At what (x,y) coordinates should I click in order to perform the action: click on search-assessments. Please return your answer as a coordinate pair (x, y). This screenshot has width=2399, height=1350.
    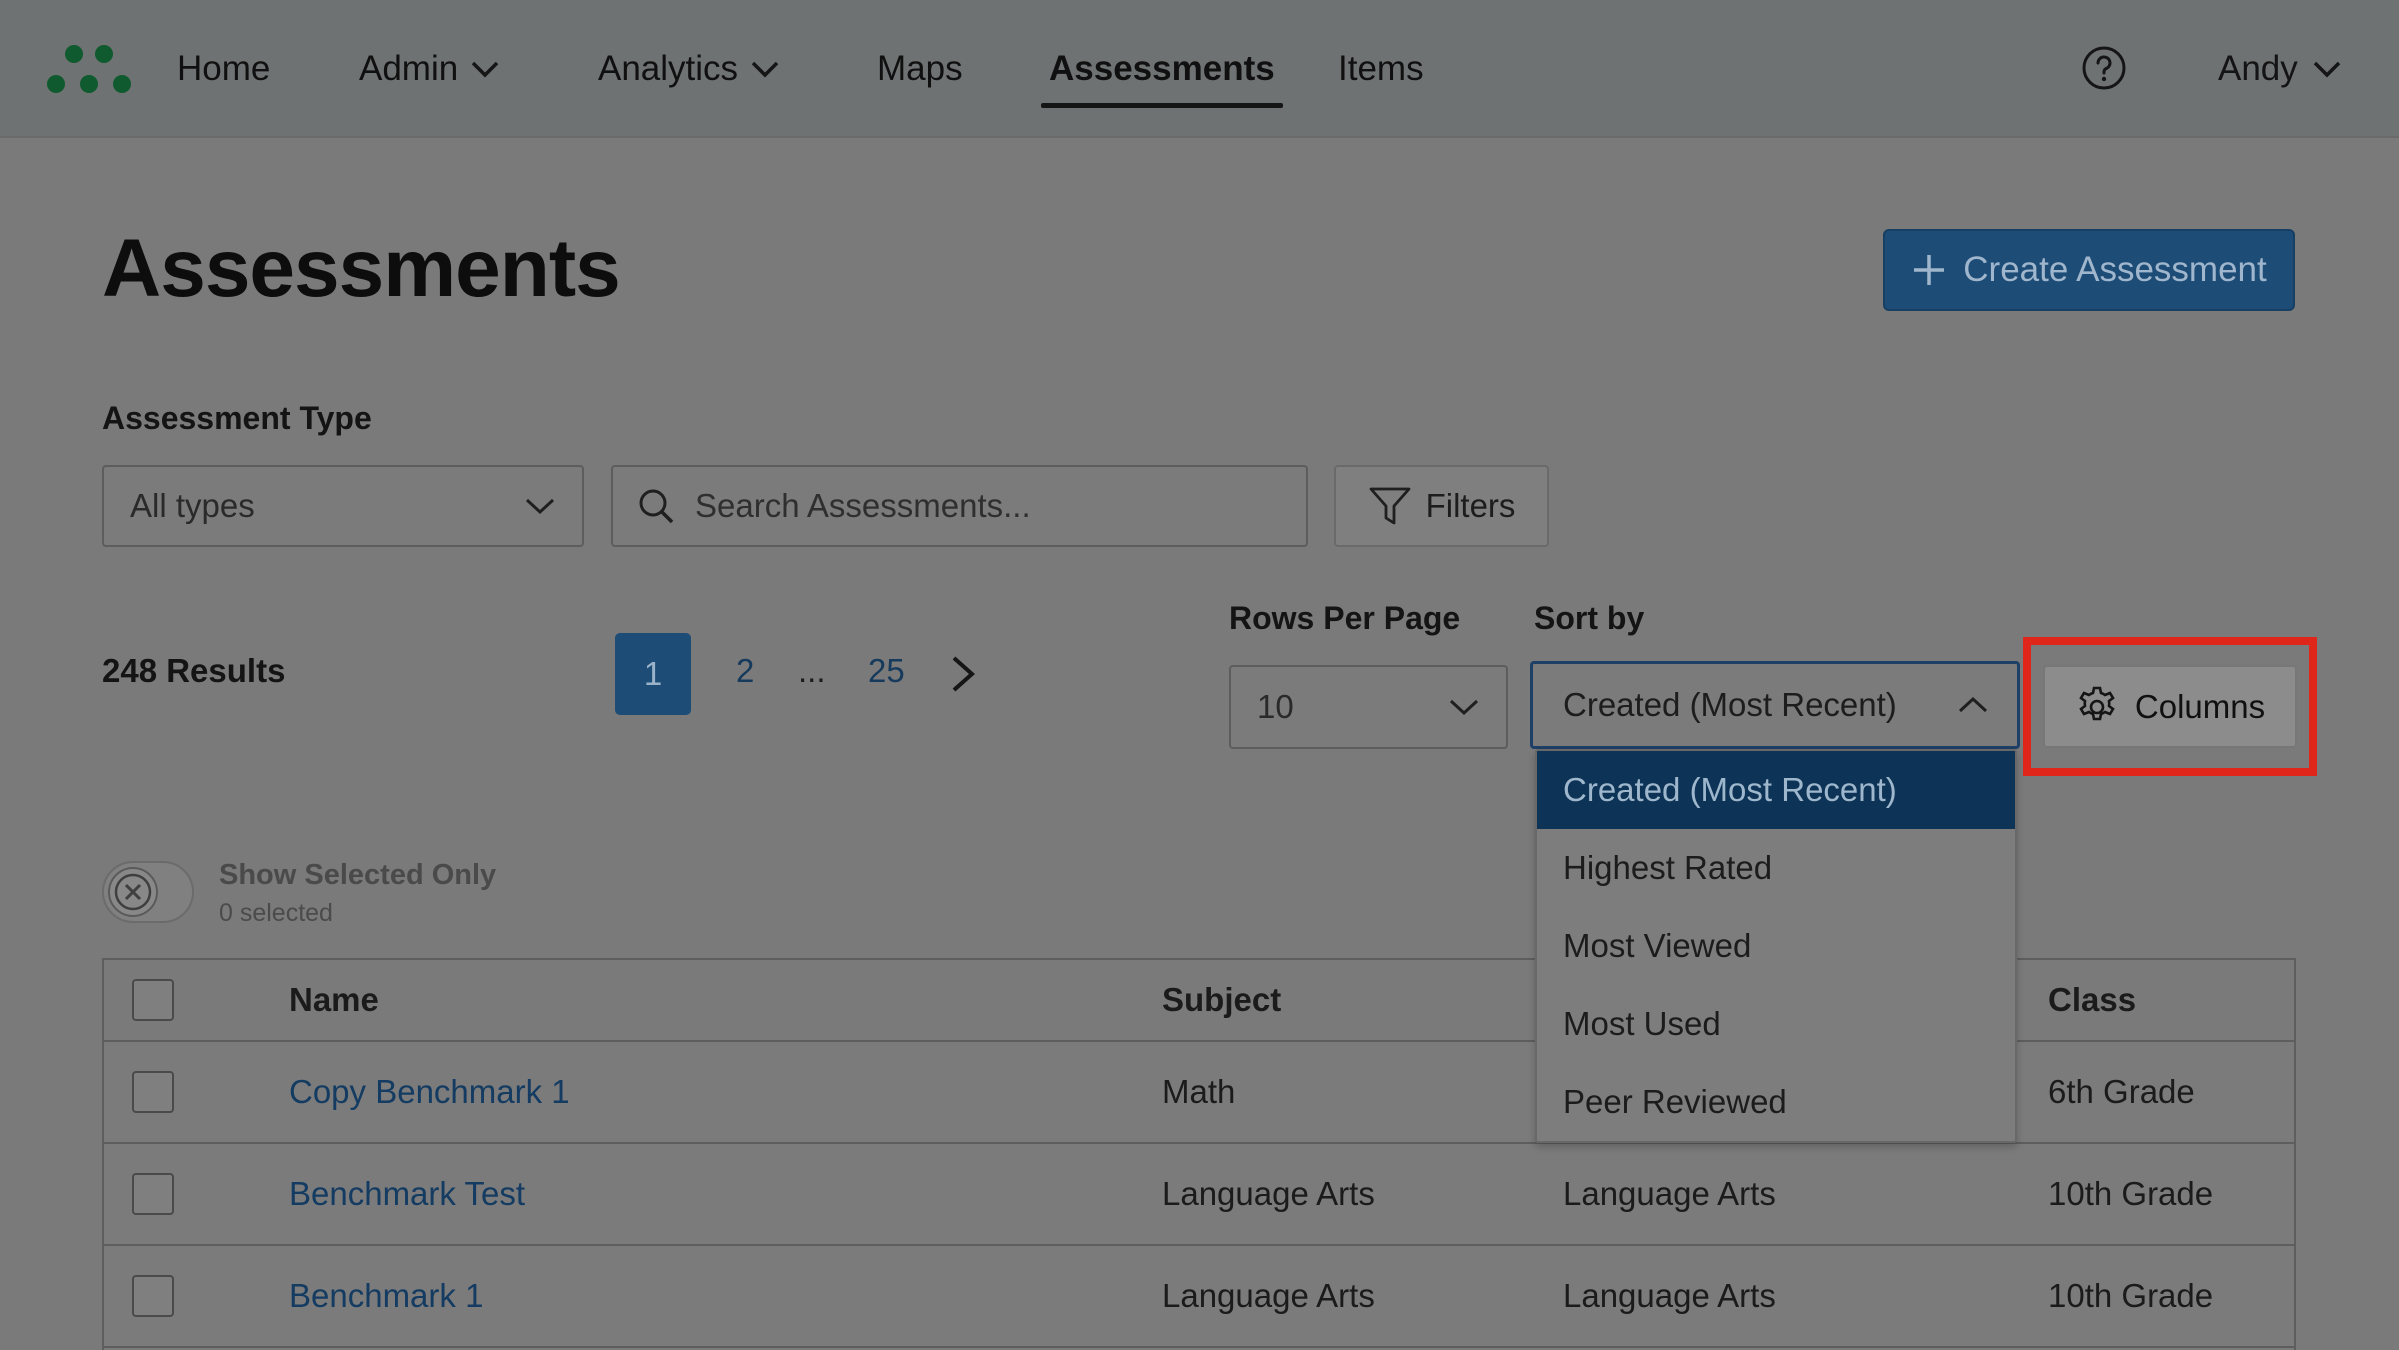
    Looking at the image, I should click on (959, 506).